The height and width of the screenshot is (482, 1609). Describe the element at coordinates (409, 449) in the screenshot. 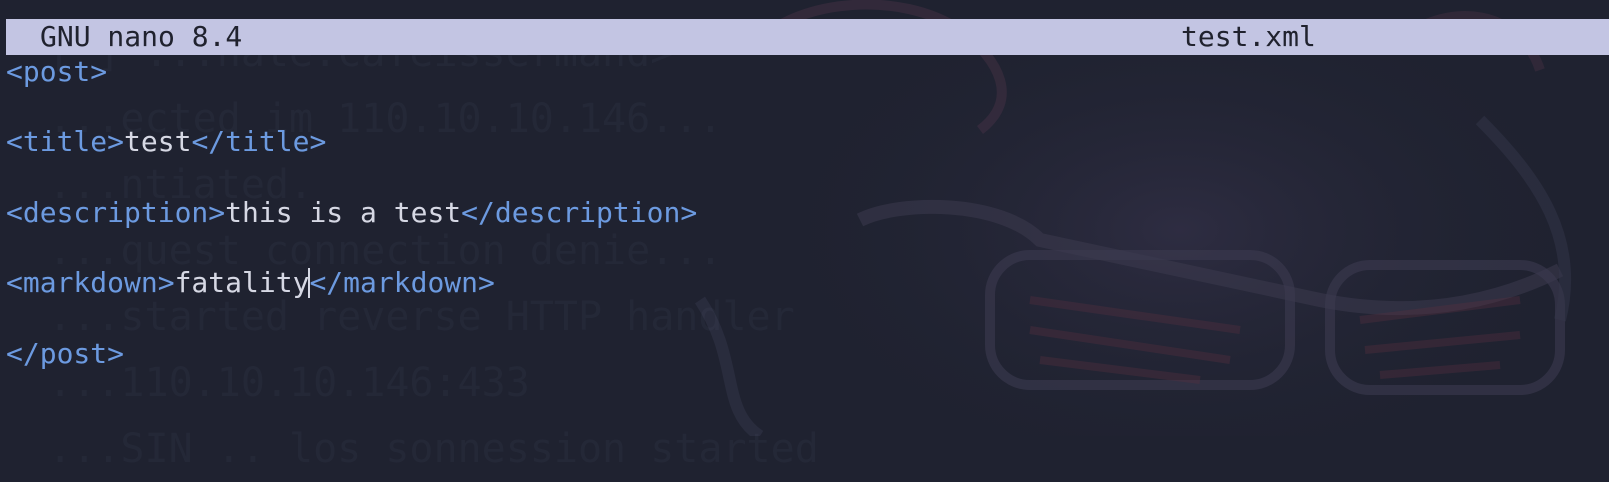

I see `ghost-line: ...SIN .. los sonnession started` at that location.